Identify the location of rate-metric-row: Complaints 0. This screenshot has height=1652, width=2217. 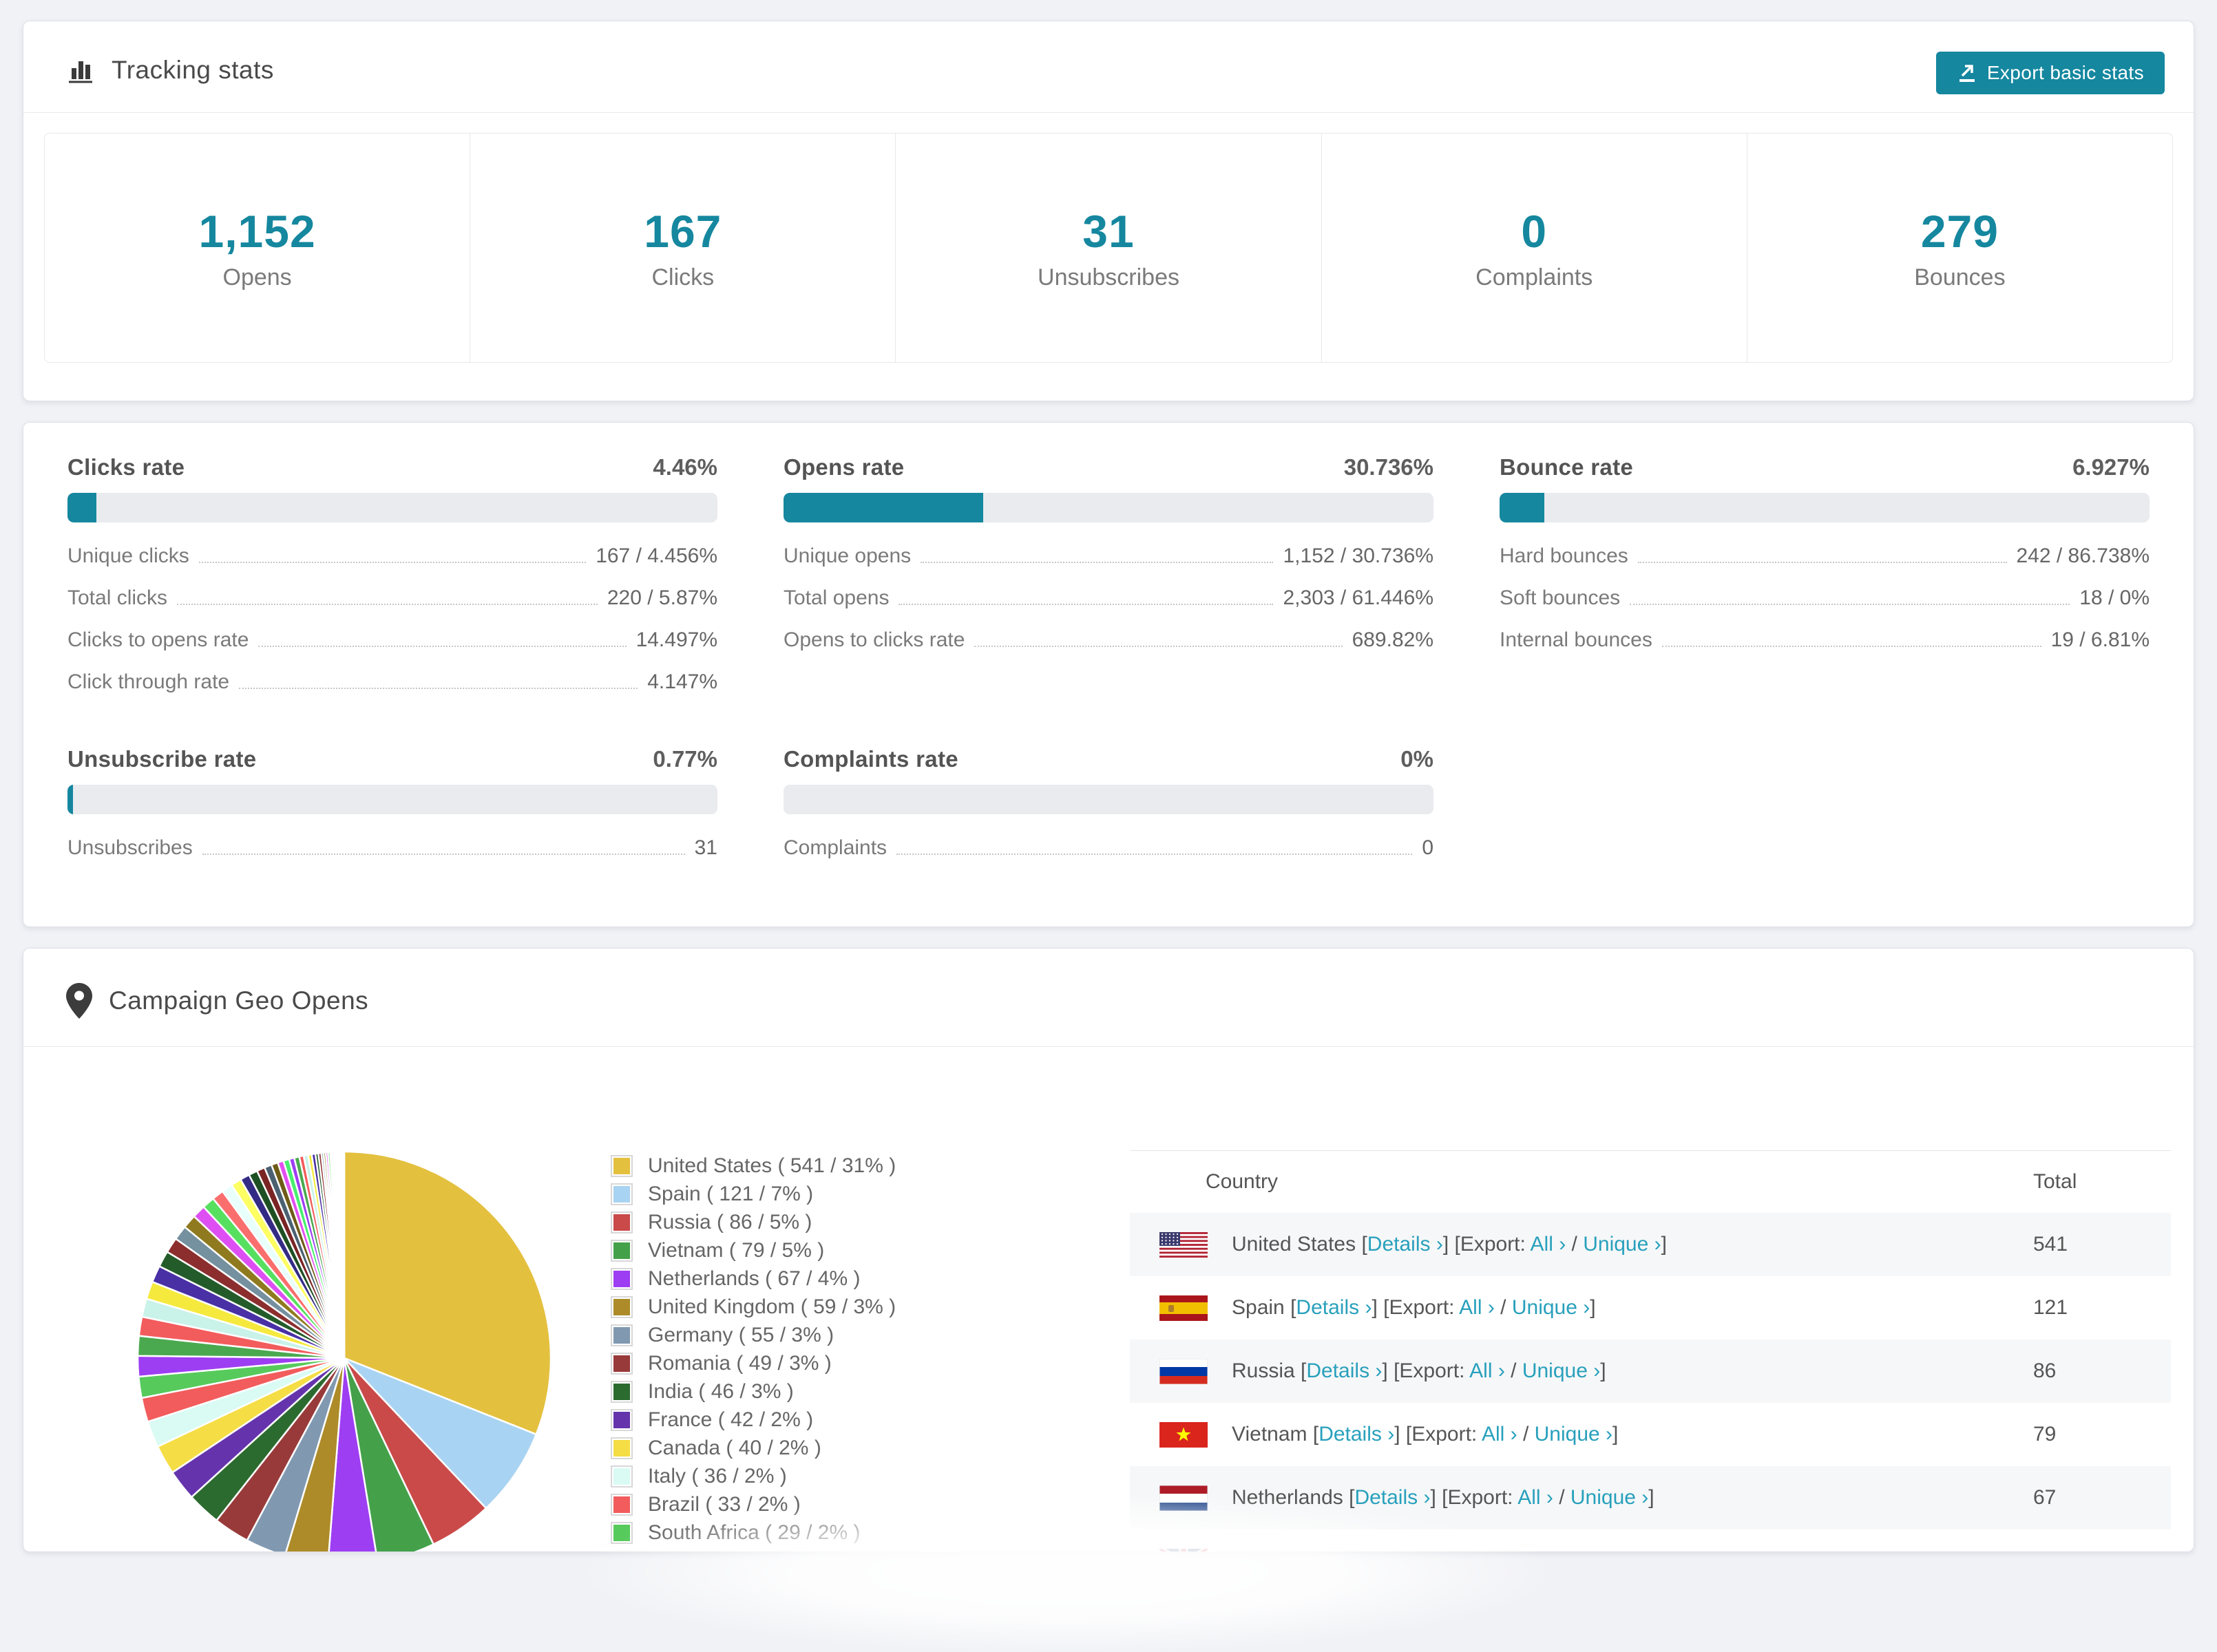
(1108, 848).